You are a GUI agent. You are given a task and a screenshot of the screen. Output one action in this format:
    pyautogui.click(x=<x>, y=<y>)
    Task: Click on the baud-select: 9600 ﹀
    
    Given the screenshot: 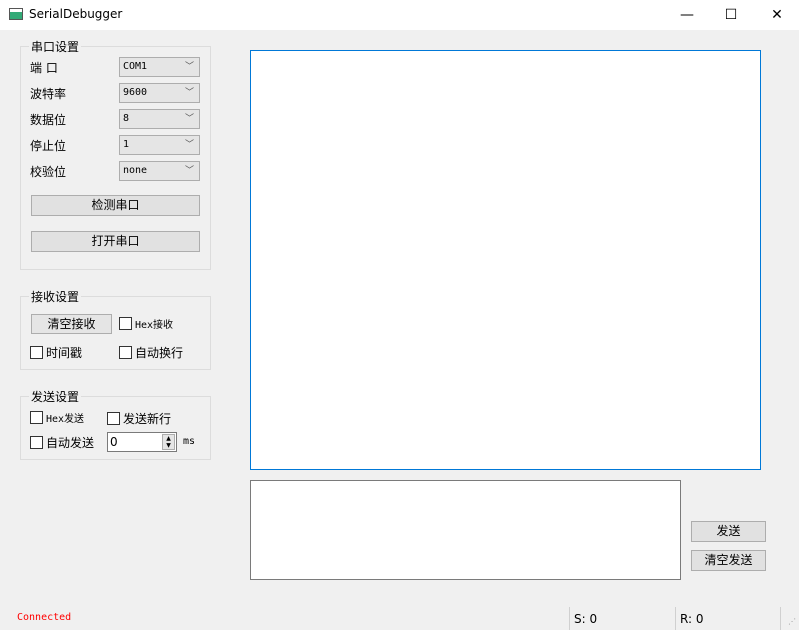 What is the action you would take?
    pyautogui.click(x=159, y=93)
    